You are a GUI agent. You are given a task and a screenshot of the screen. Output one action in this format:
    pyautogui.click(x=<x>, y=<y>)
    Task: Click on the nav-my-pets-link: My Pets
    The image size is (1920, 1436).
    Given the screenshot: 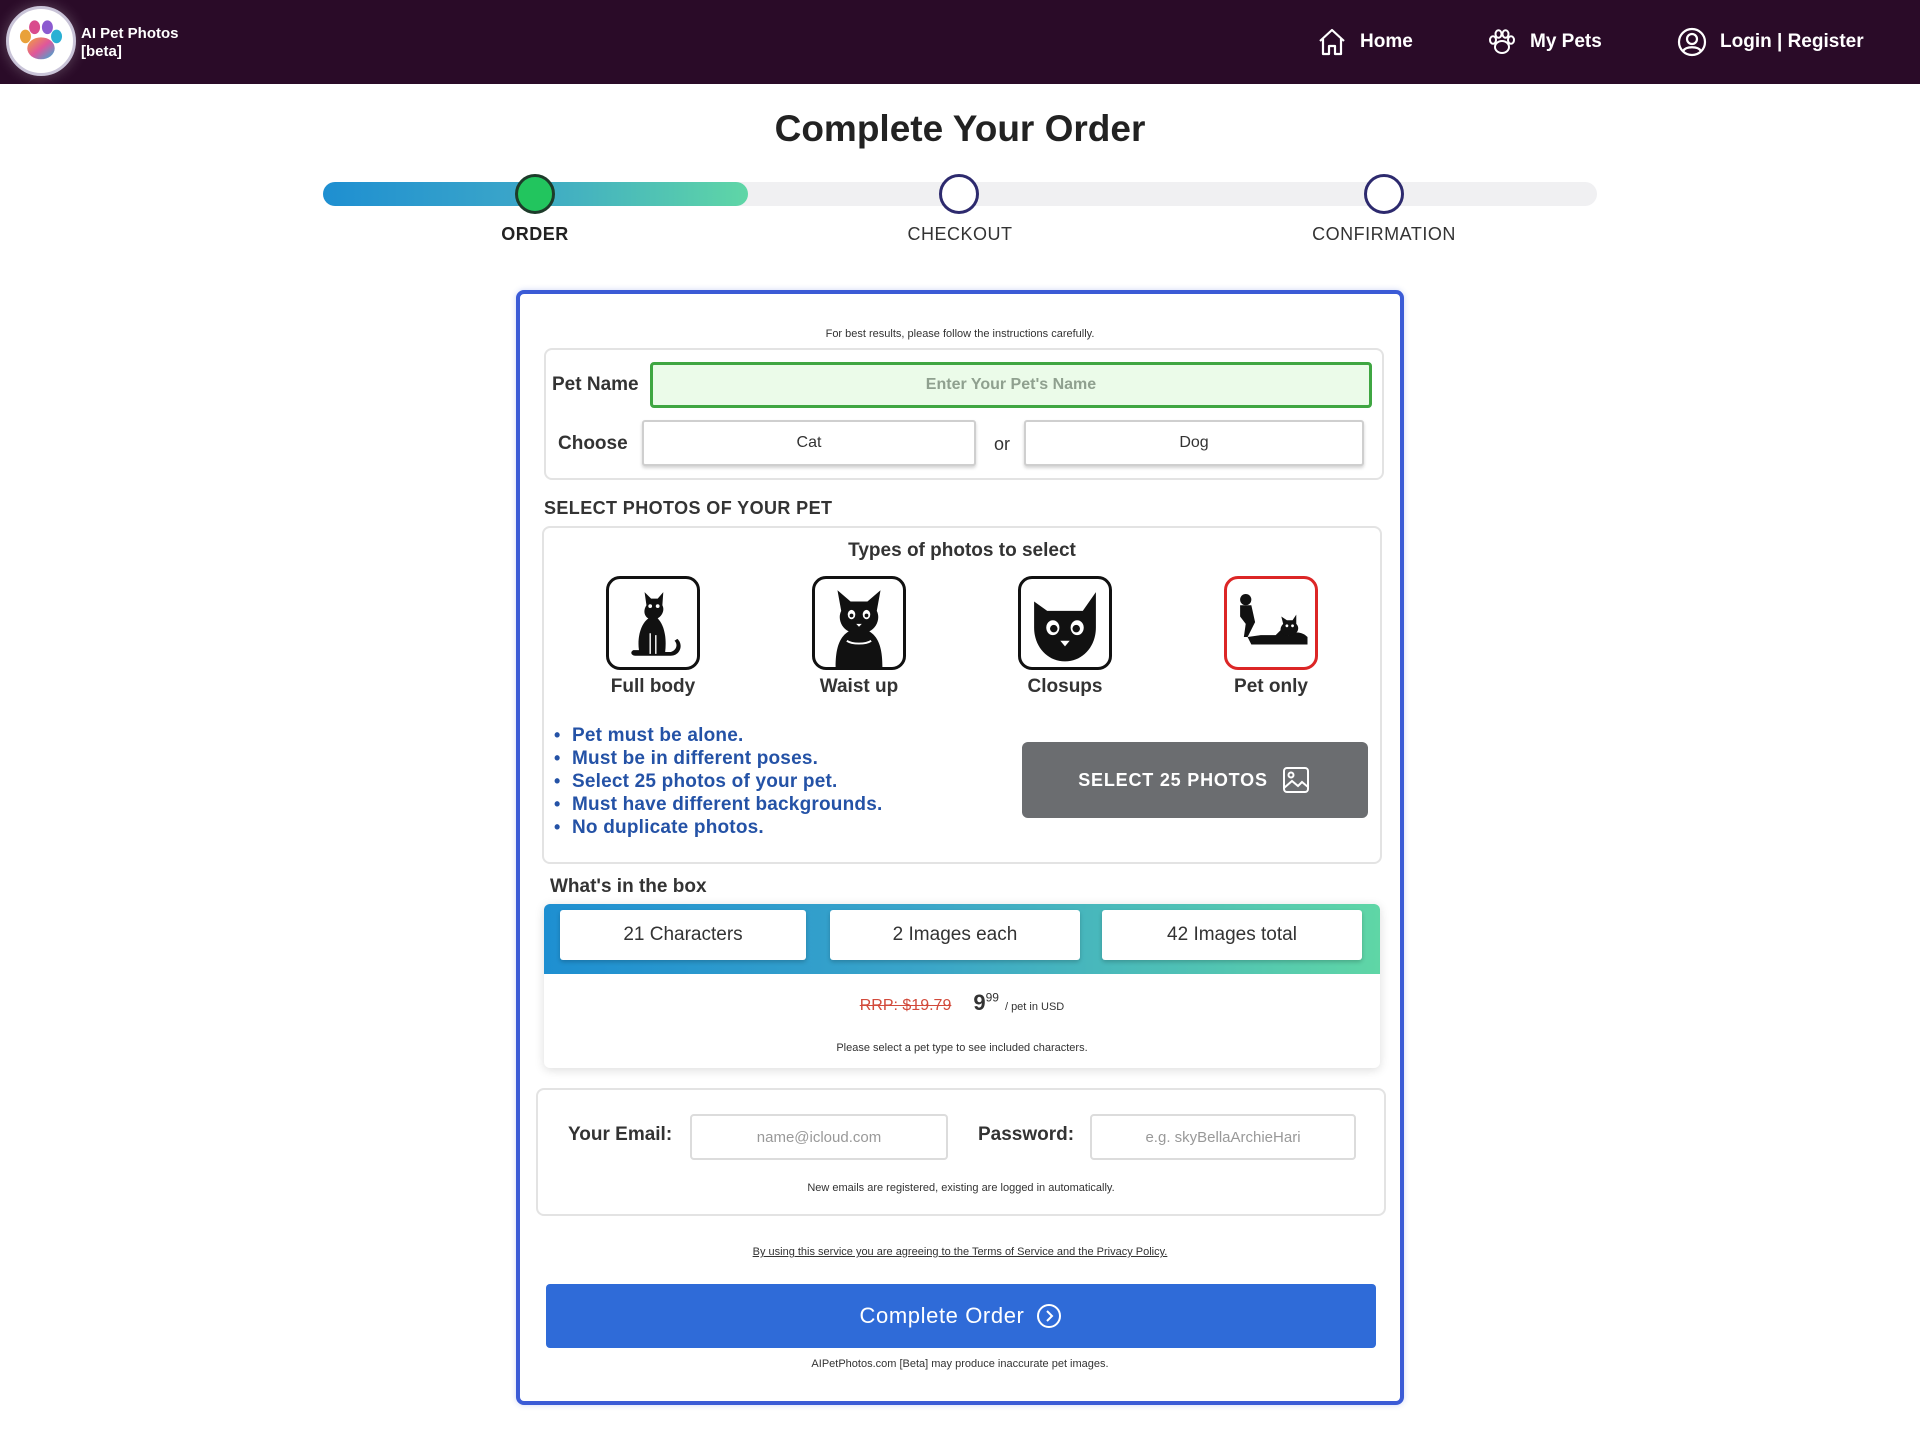 What is the action you would take?
    pyautogui.click(x=1544, y=42)
    